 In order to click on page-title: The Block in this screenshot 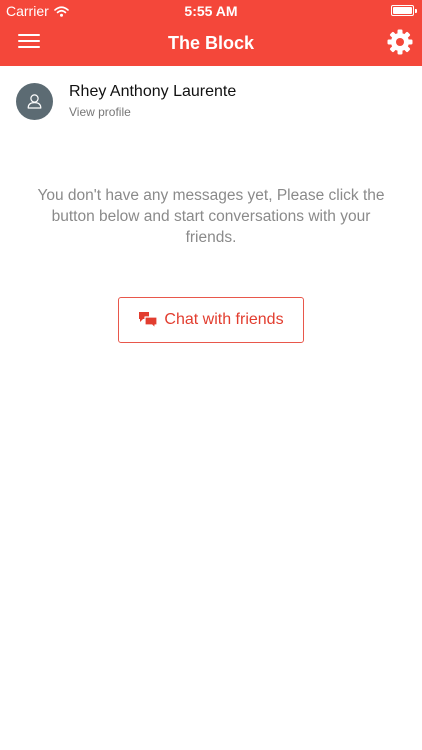, I will do `click(211, 43)`.